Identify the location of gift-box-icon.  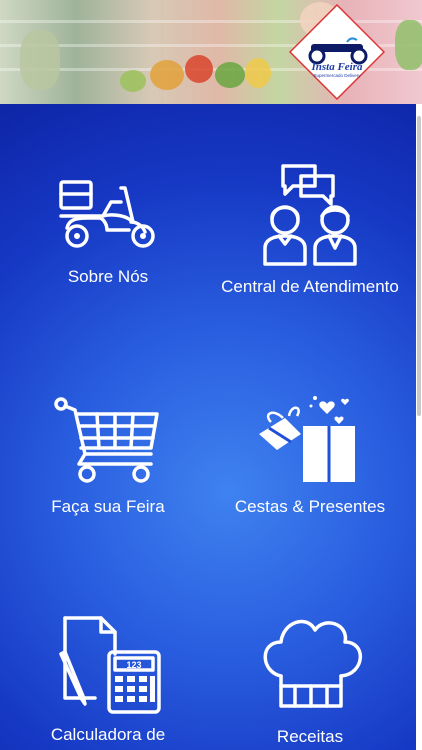
(307, 439).